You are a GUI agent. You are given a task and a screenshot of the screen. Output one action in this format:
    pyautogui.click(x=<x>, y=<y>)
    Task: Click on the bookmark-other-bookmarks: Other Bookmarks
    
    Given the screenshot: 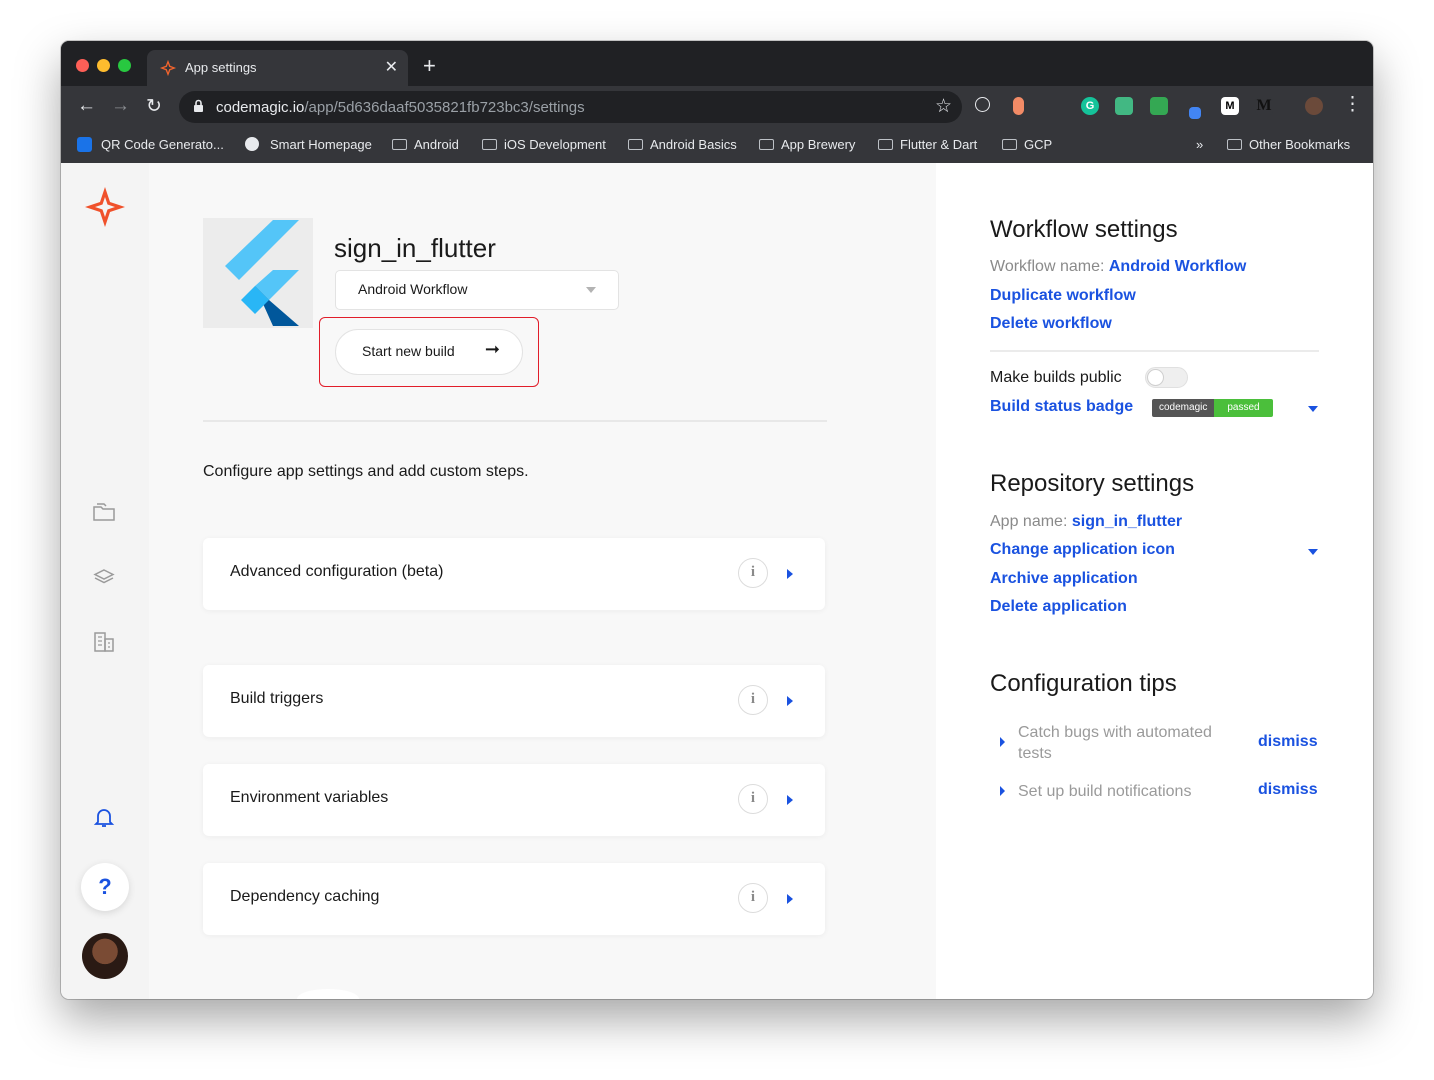 What is the action you would take?
    pyautogui.click(x=1288, y=144)
    